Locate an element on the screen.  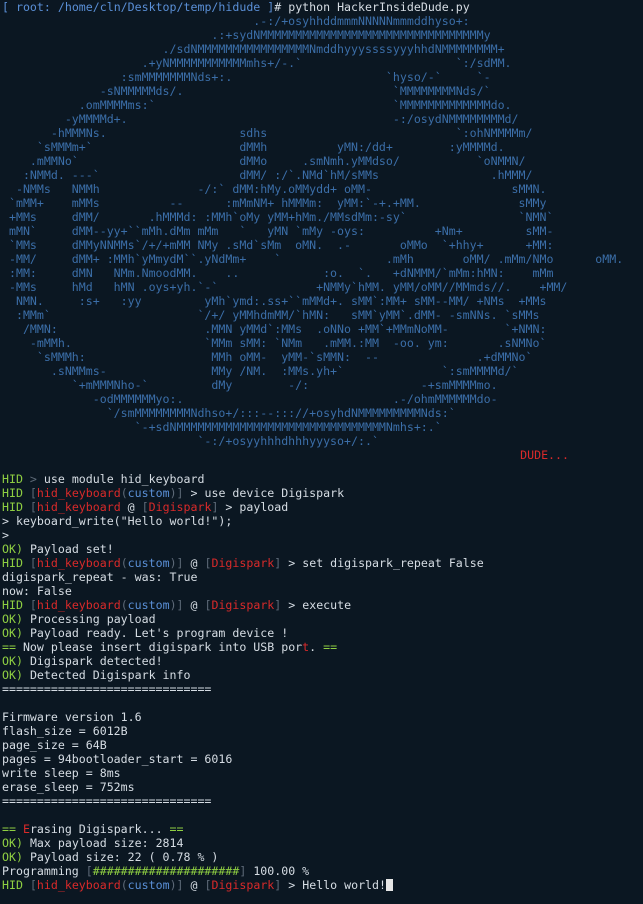
output-text: page_size = 64B is located at coordinates (54, 745).